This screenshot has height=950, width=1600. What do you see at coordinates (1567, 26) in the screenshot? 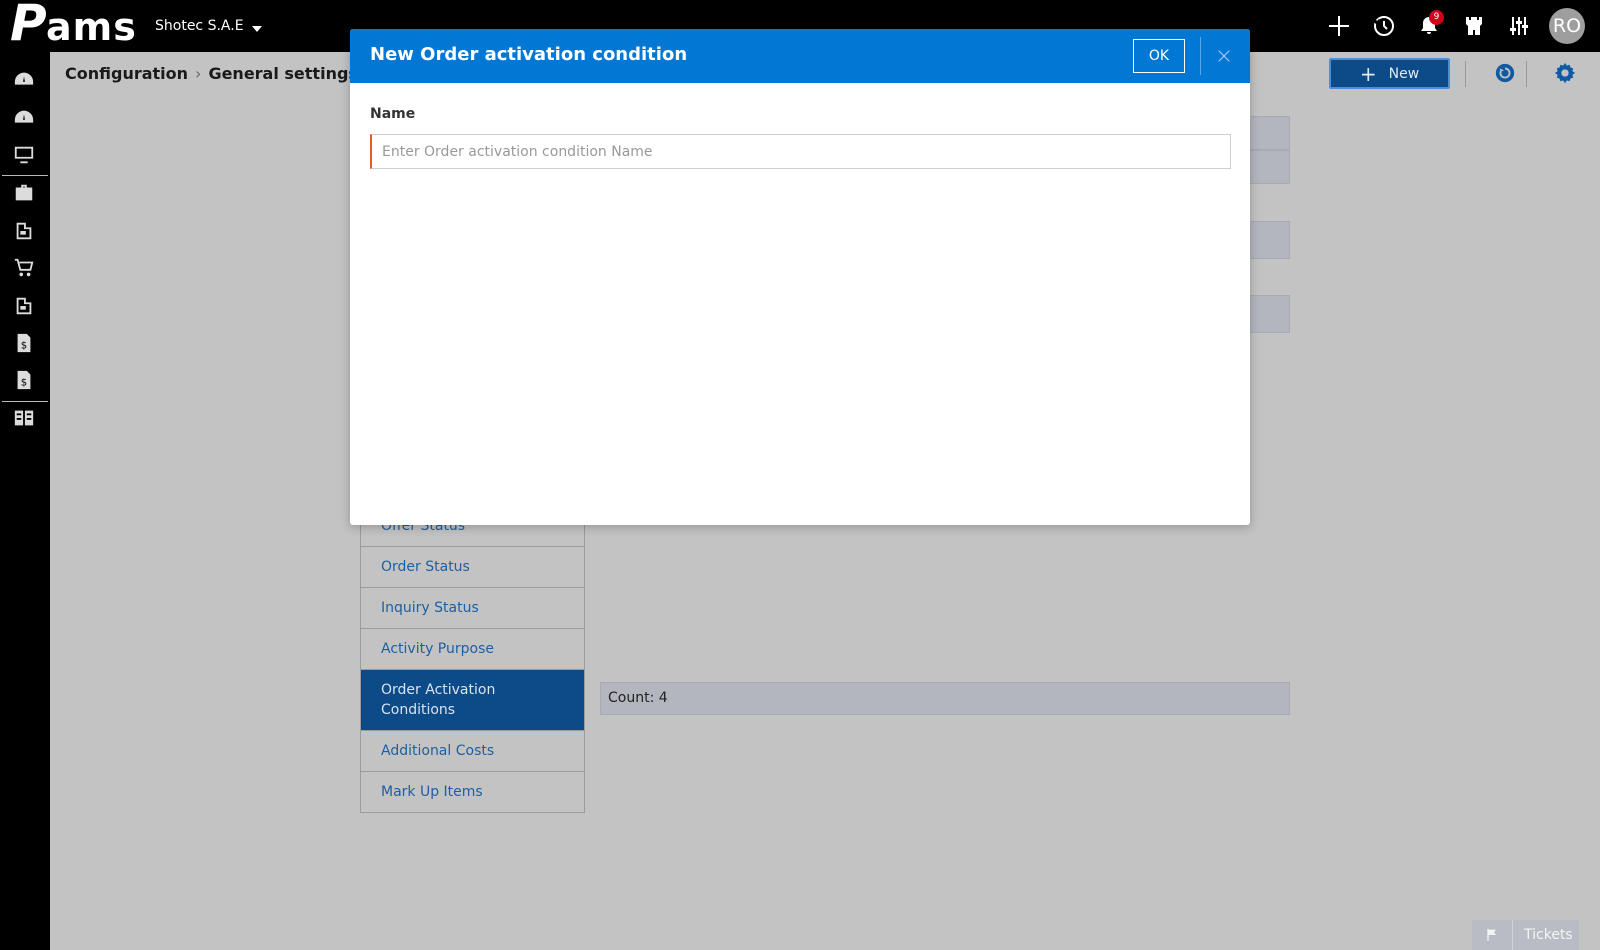
I see `user-avatar: RO` at bounding box center [1567, 26].